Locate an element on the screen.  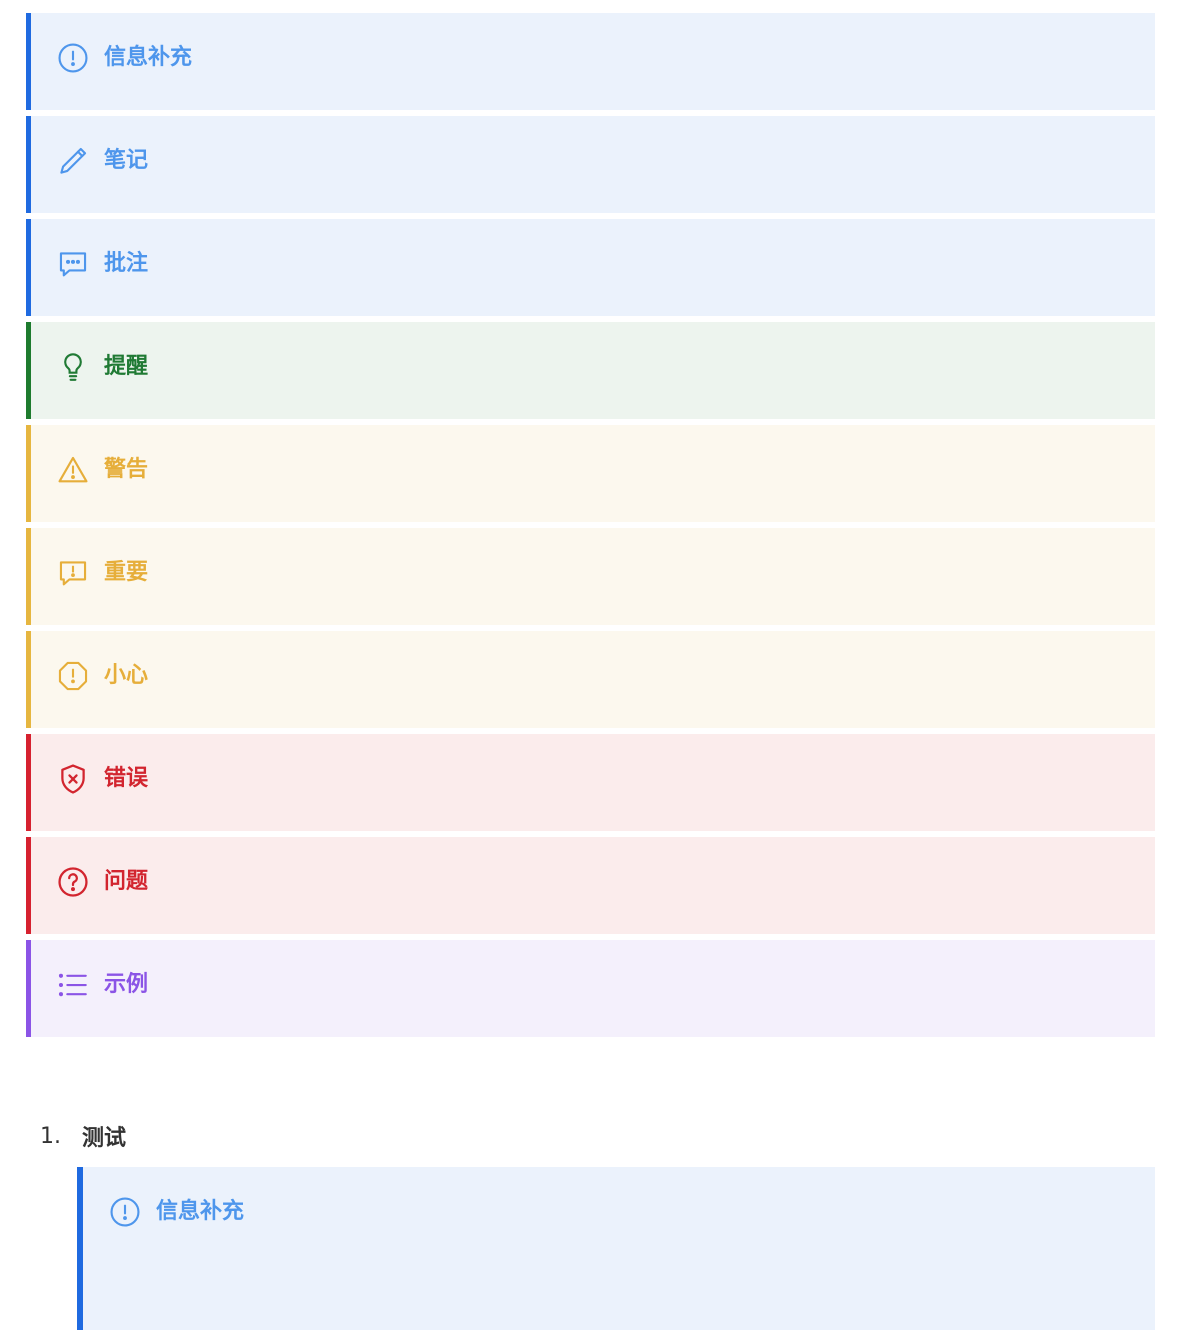
pencil-icon is located at coordinates (73, 161).